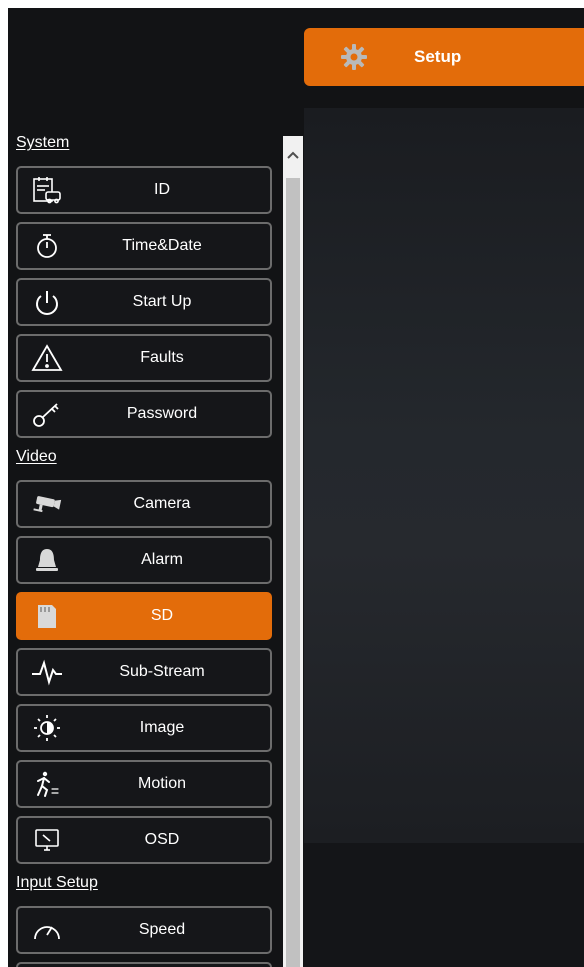 This screenshot has width=584, height=967. Describe the element at coordinates (162, 245) in the screenshot. I see `menu-item-label: Time&Date` at that location.